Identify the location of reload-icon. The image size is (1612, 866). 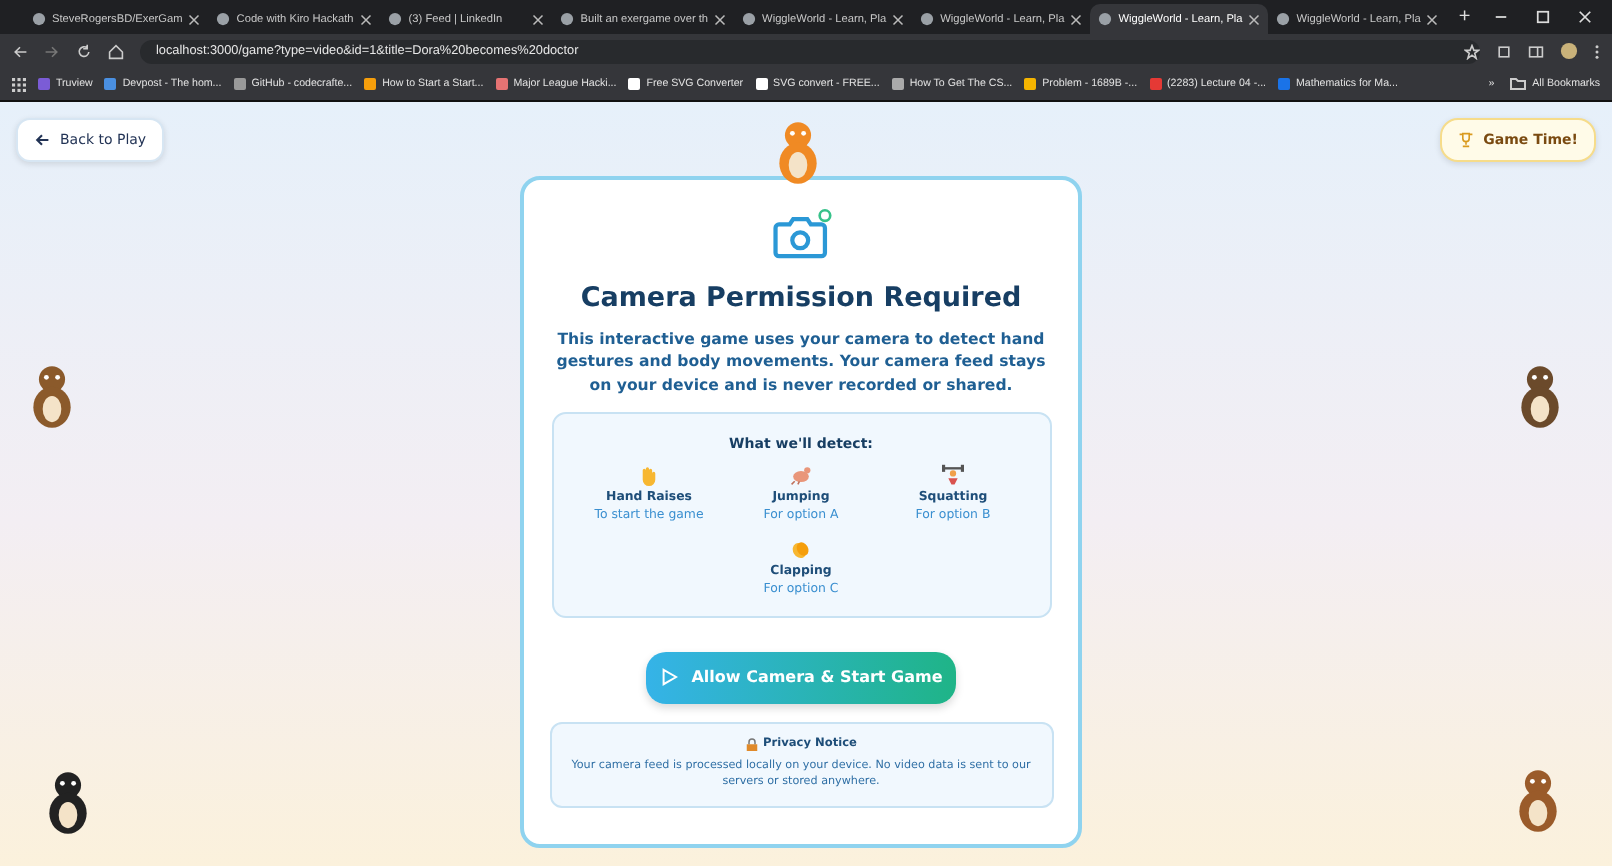
(84, 51).